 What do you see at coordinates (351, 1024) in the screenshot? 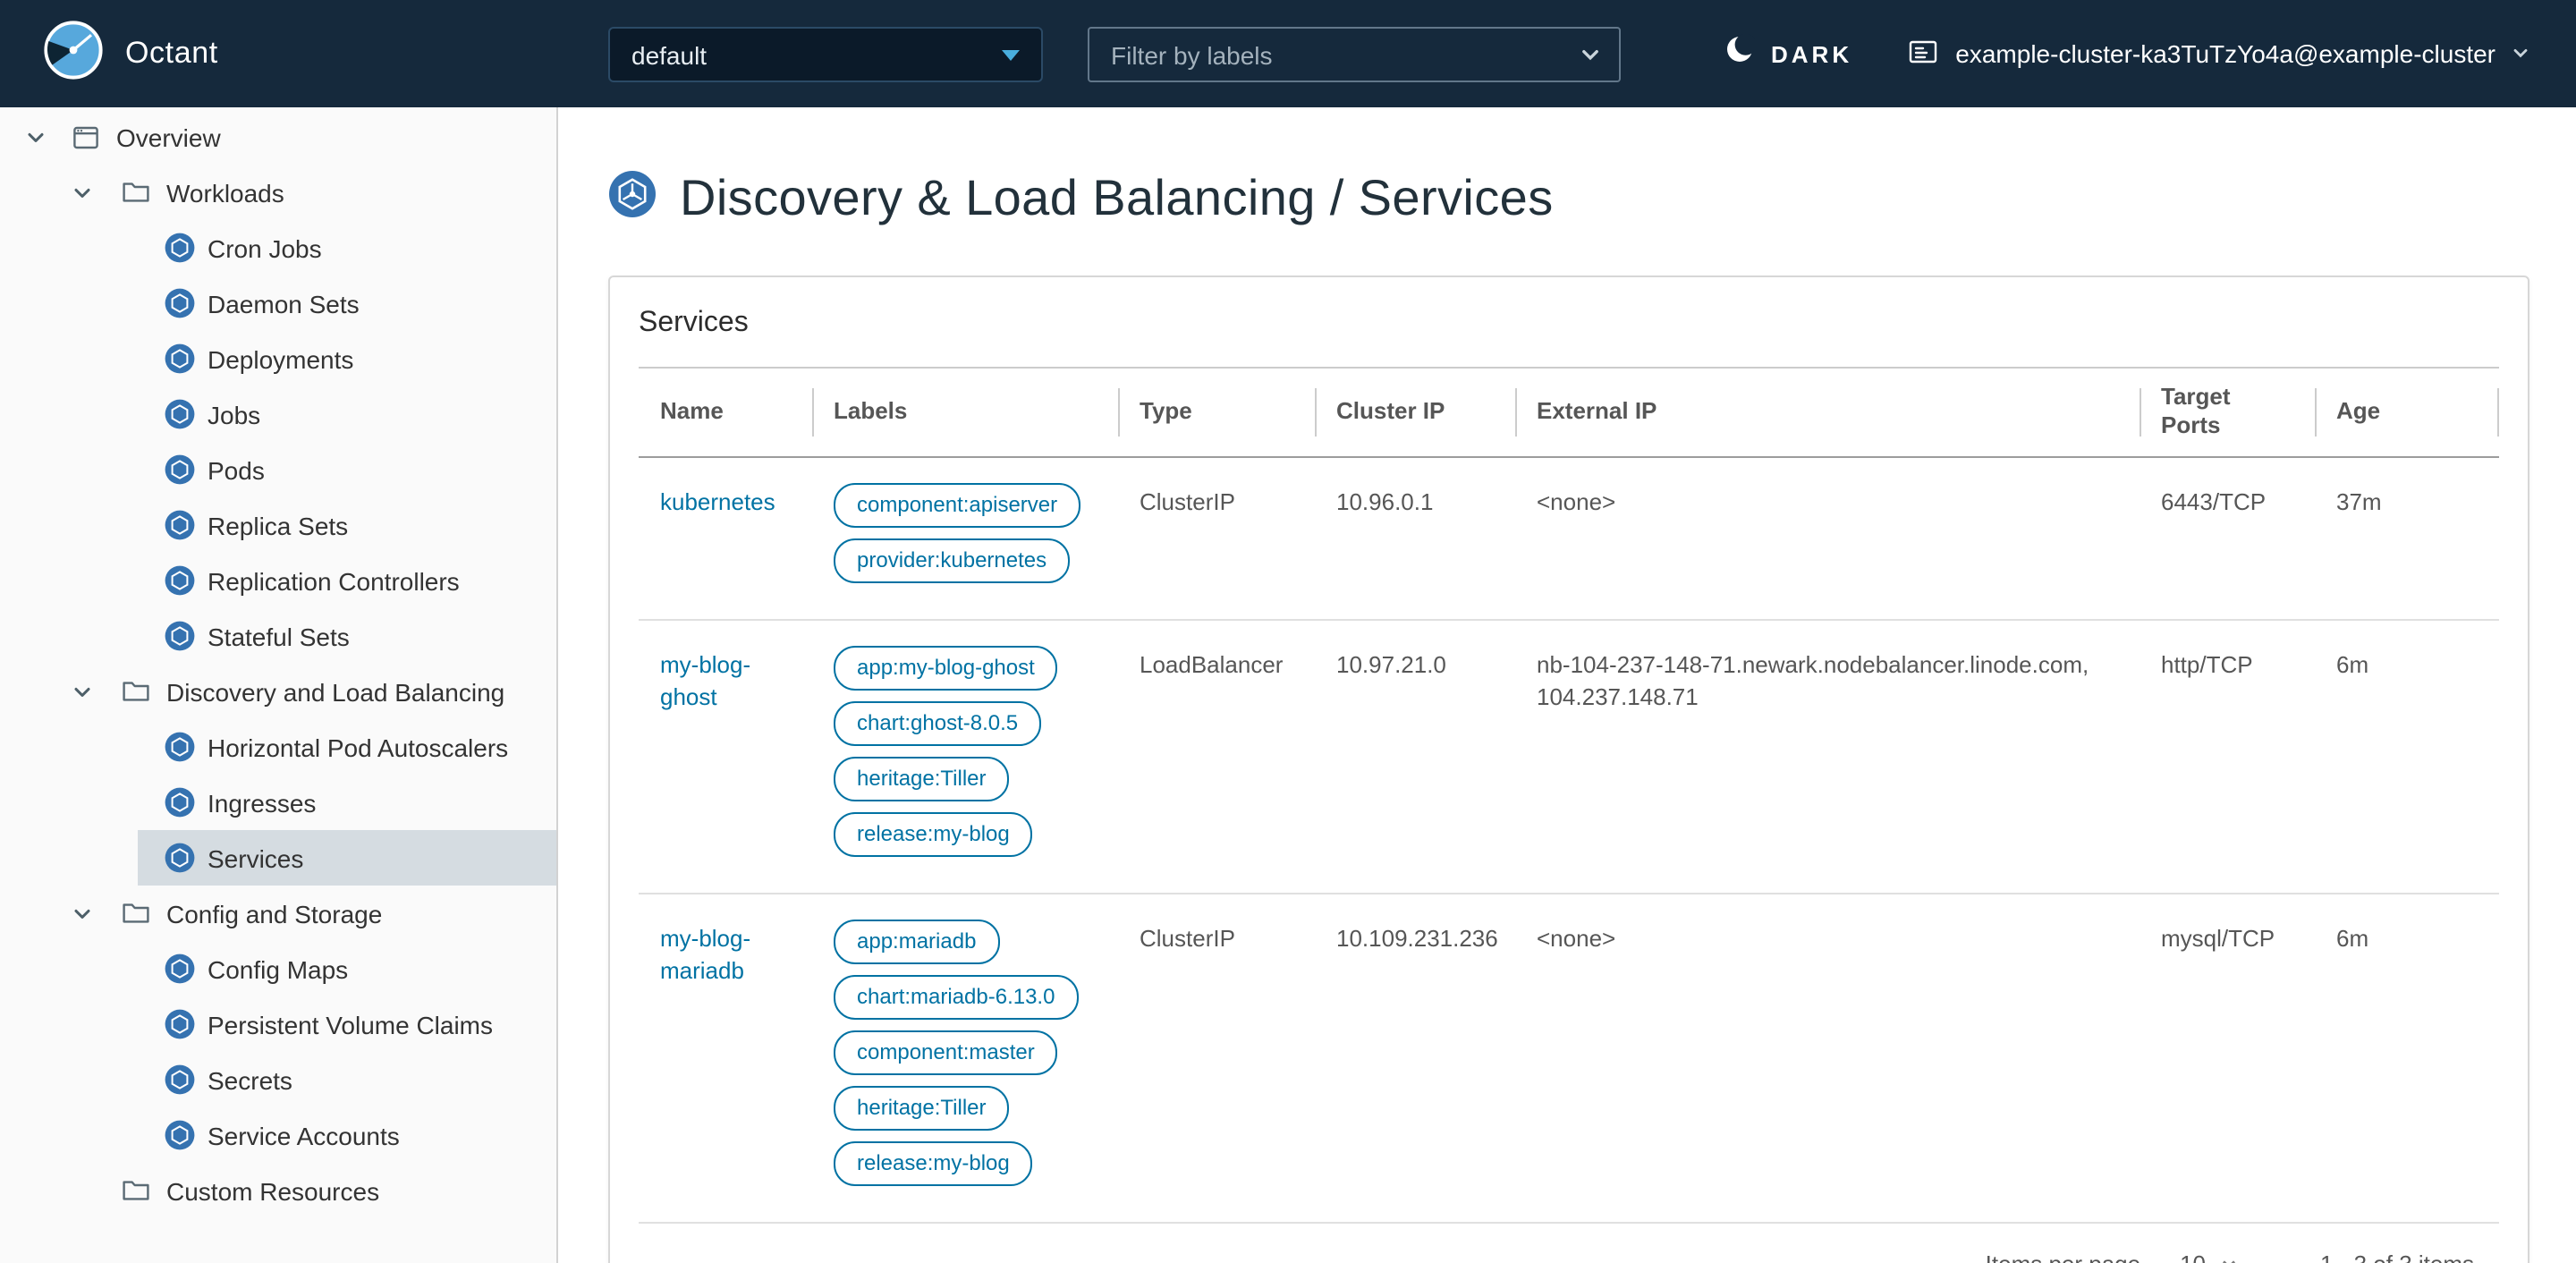
I see `sidebar-item-label: Persistent Volume Claims` at bounding box center [351, 1024].